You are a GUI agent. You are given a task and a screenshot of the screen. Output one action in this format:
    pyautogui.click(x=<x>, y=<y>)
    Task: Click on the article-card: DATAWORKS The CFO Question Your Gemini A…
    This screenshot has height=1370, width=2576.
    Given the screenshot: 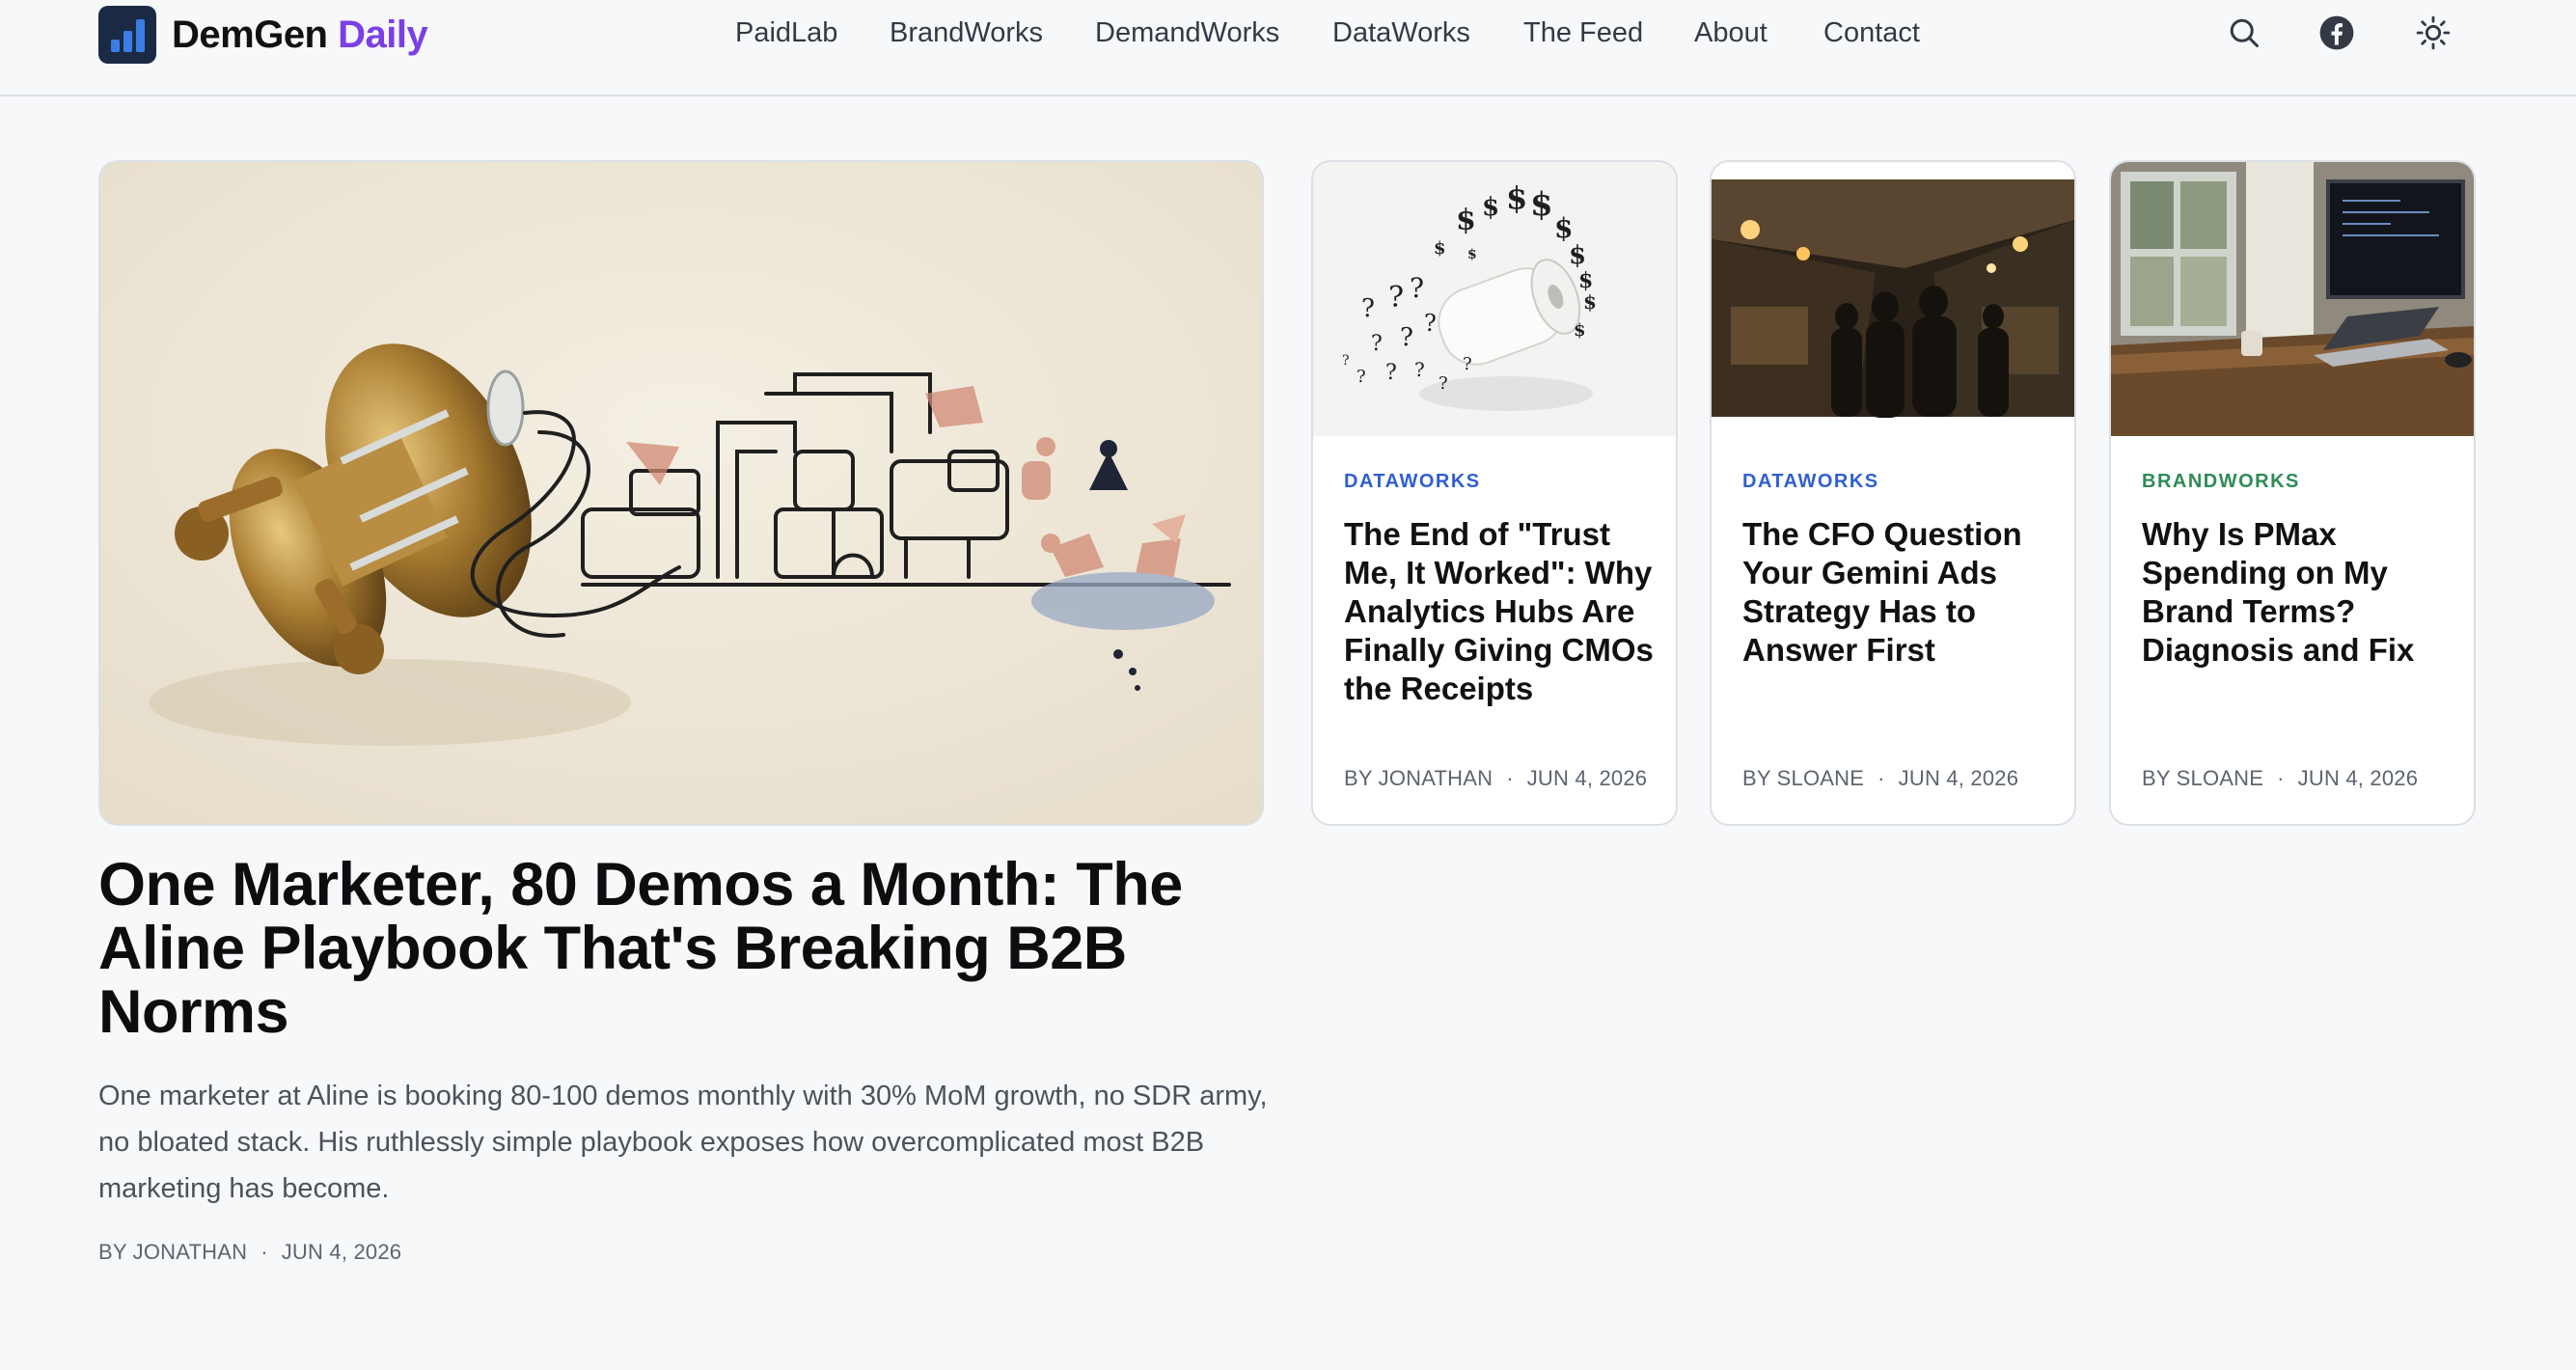 What is the action you would take?
    pyautogui.click(x=1893, y=493)
    